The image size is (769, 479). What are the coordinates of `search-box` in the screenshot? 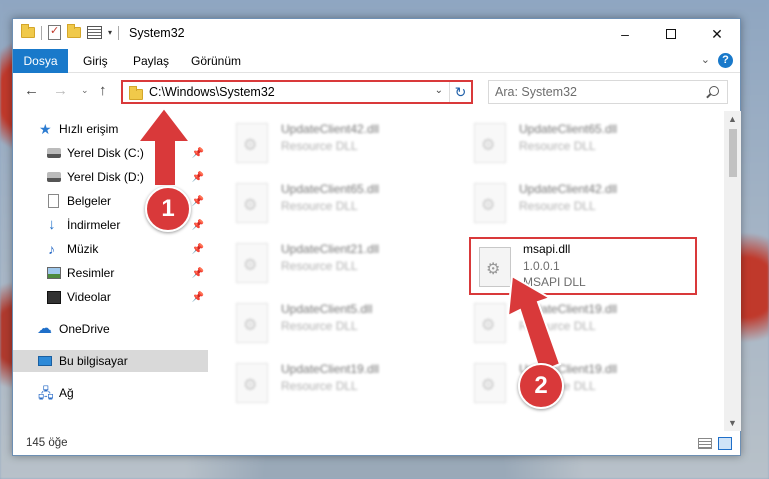 It's located at (608, 92).